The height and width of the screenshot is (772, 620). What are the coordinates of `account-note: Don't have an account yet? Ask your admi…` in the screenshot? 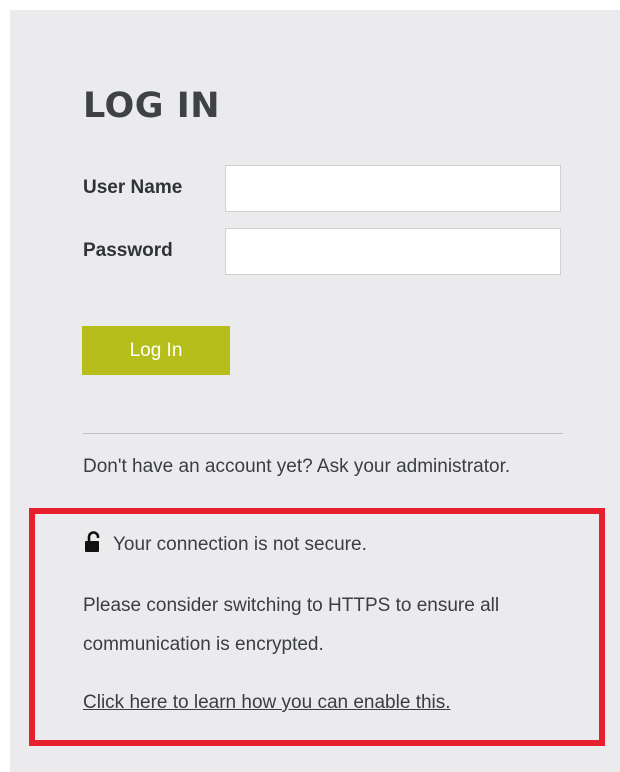 It's located at (297, 466).